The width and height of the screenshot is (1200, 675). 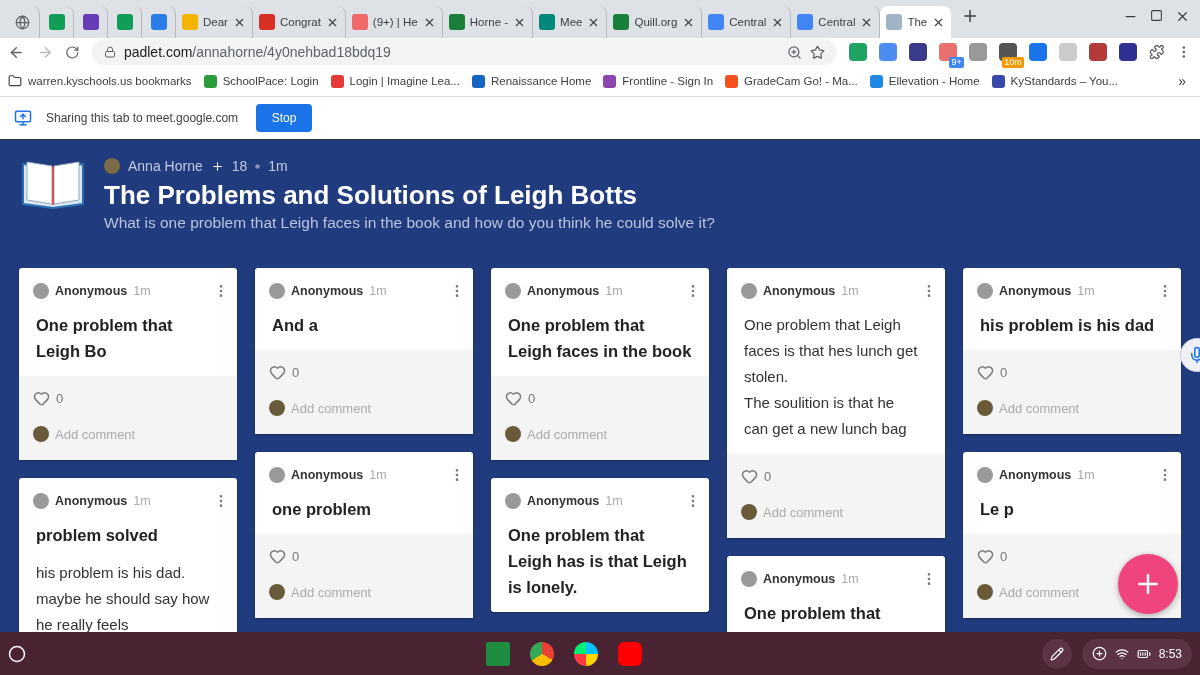 I want to click on bookmark-link: warren.kyschools.us bookmarks, so click(x=100, y=81).